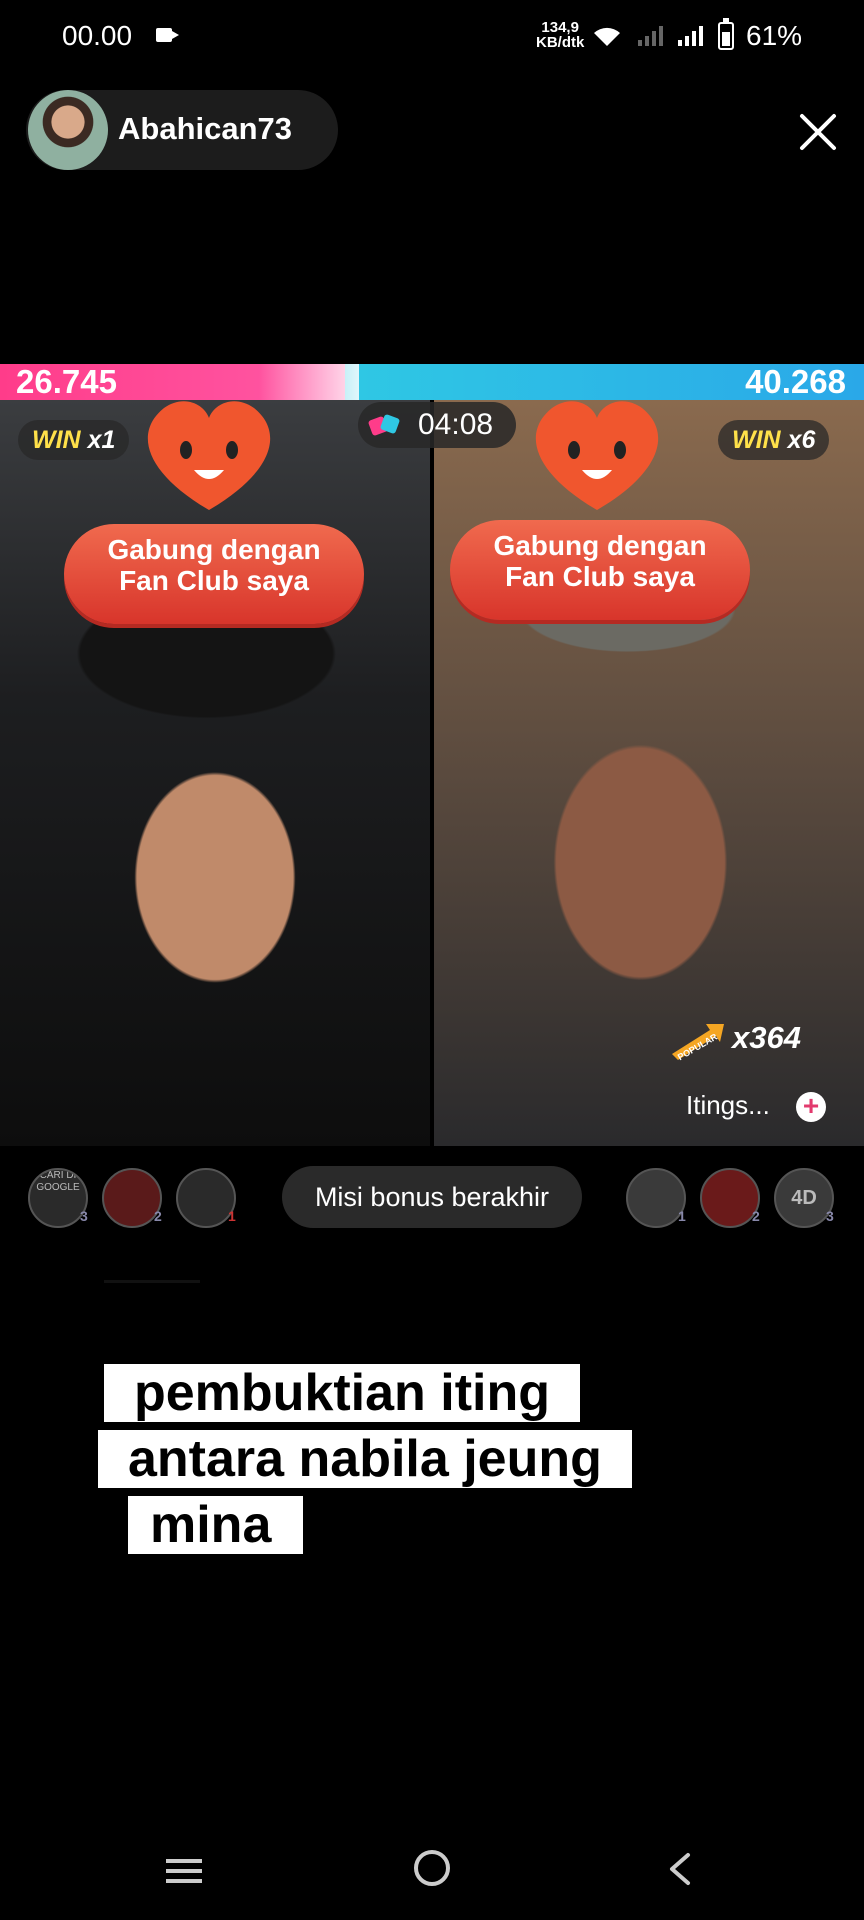  I want to click on top-gifter-left-3: CARI DI GOOGLE, so click(58, 1198).